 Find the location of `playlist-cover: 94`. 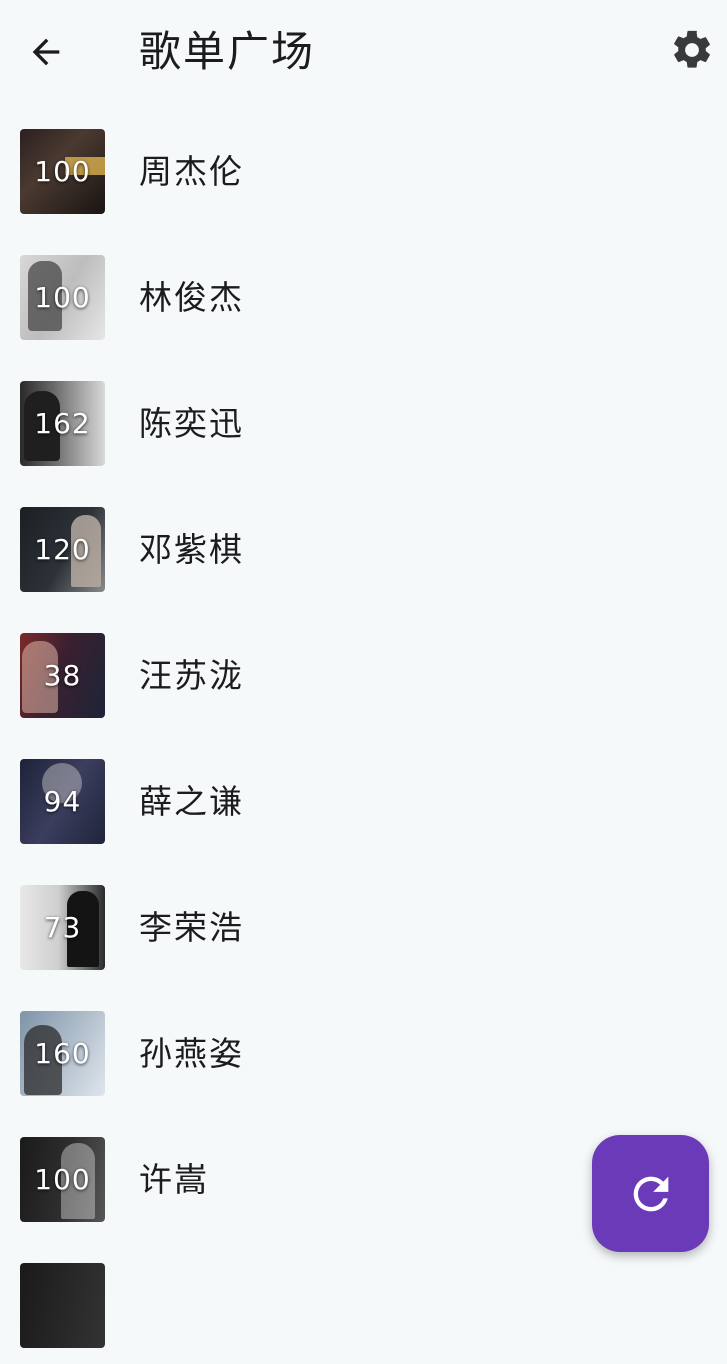

playlist-cover: 94 is located at coordinates (62, 801).